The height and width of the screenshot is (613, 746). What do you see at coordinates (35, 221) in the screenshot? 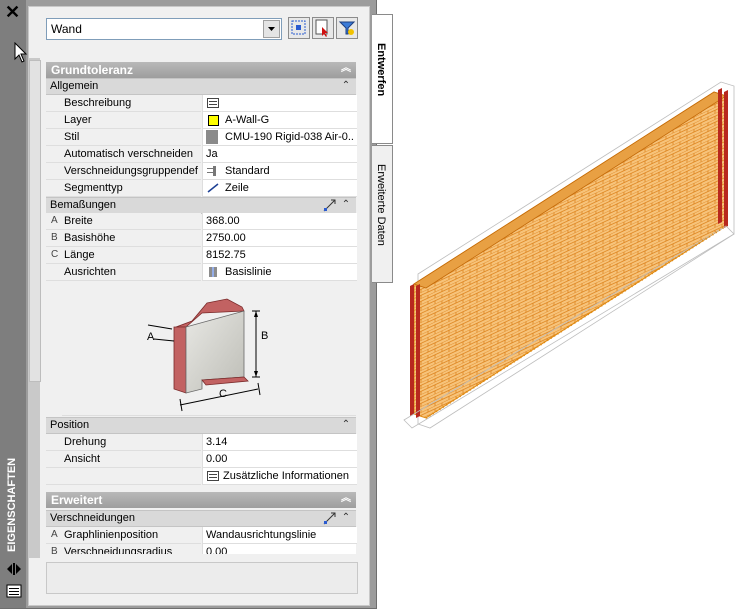
I see `scrollbar-thumb` at bounding box center [35, 221].